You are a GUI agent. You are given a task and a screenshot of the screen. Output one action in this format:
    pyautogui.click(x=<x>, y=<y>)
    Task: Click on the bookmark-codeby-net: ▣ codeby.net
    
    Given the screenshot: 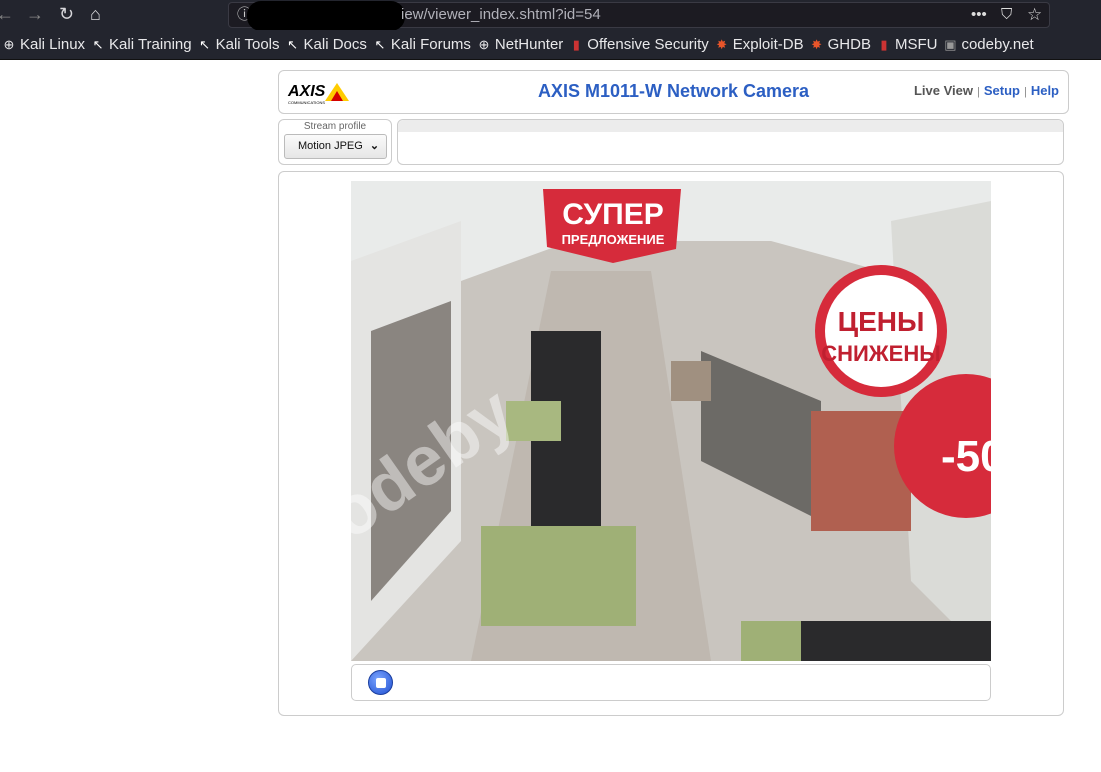 What is the action you would take?
    pyautogui.click(x=988, y=45)
    